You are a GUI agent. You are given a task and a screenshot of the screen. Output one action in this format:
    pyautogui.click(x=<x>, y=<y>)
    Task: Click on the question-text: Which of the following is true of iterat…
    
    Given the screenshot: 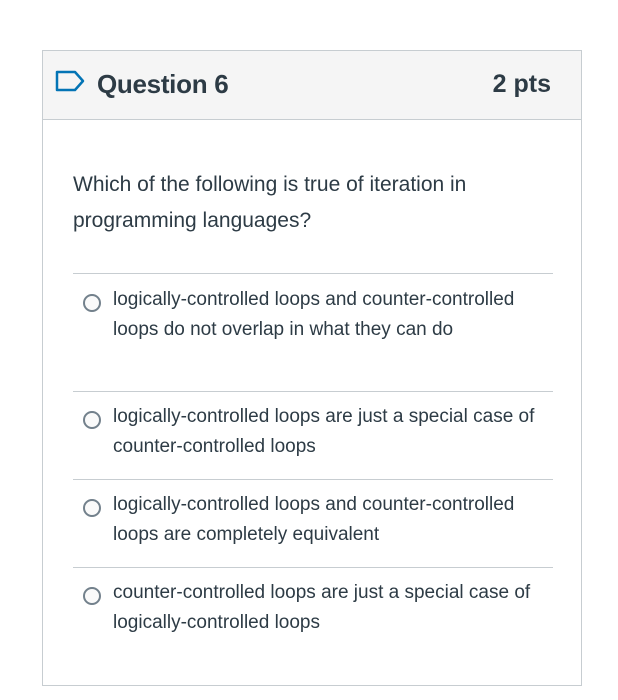 What is the action you would take?
    pyautogui.click(x=270, y=202)
    